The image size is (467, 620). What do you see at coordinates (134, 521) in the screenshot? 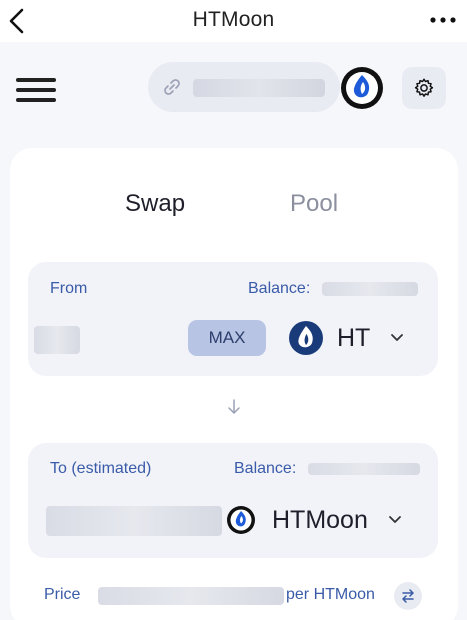
I see `to-amount-input` at bounding box center [134, 521].